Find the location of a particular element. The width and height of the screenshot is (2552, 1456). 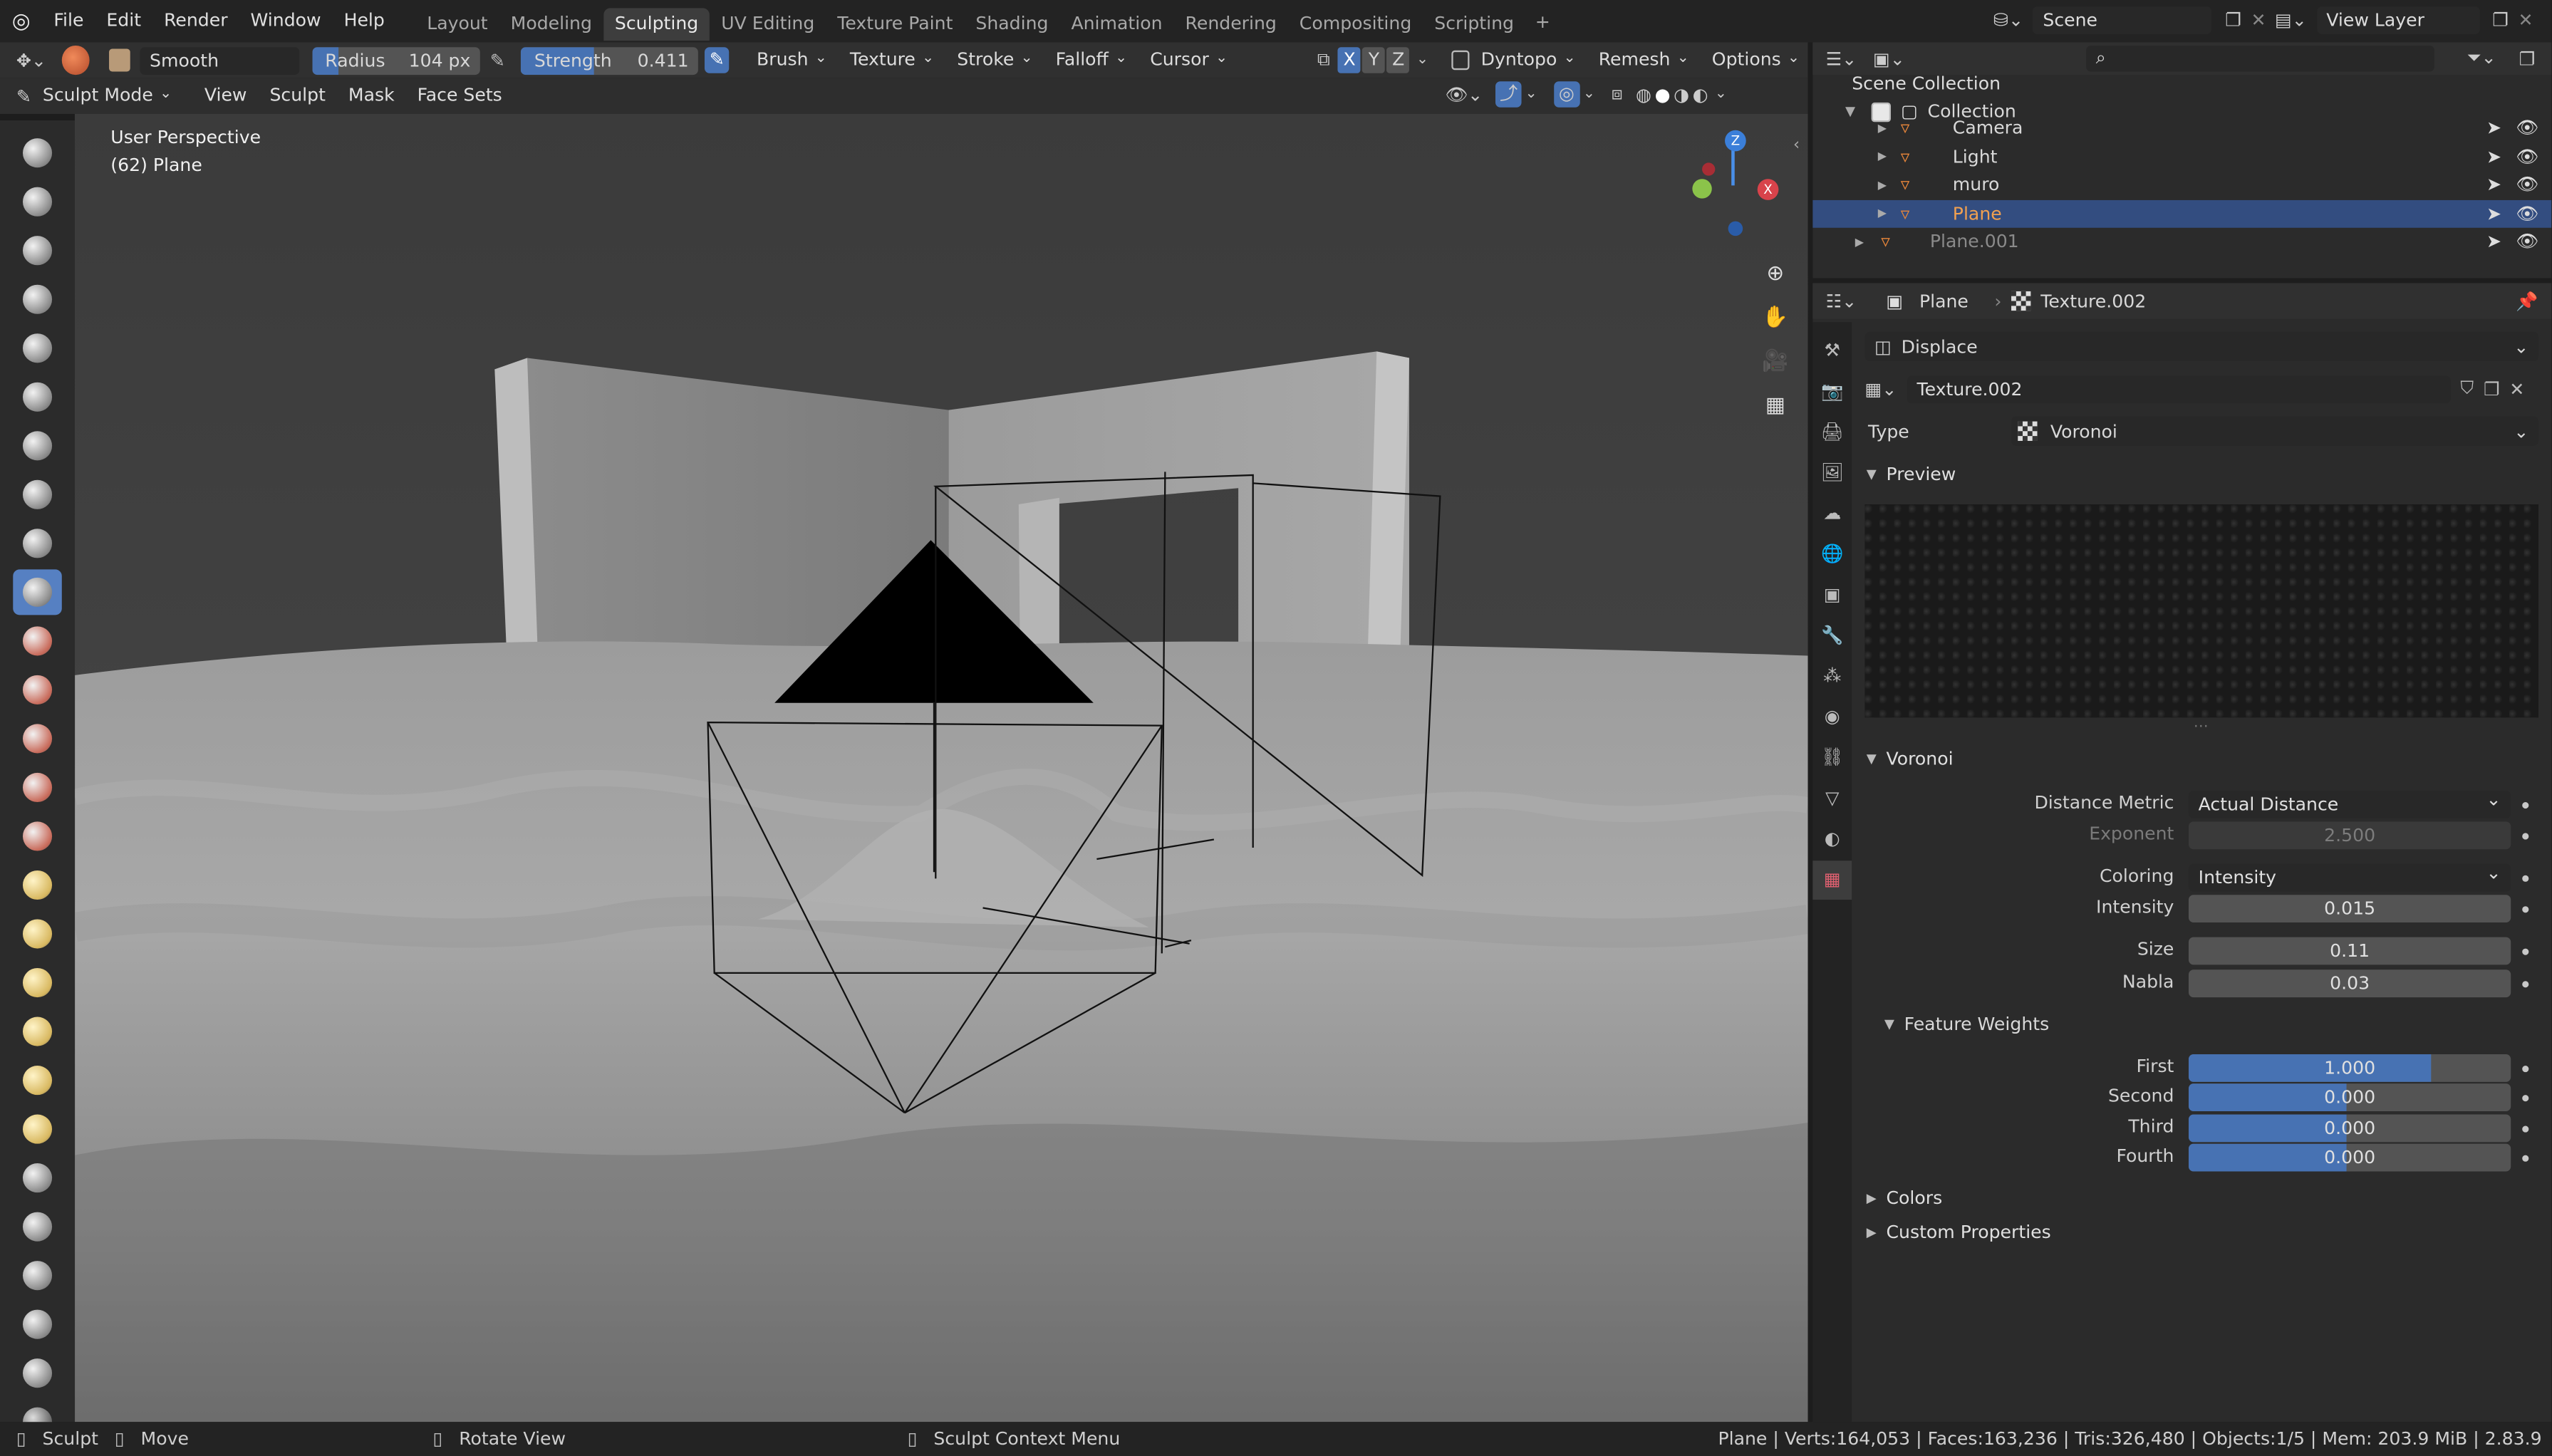

scene-selector: ⛁⌄ Scene ❐ ✕ is located at coordinates (2129, 20).